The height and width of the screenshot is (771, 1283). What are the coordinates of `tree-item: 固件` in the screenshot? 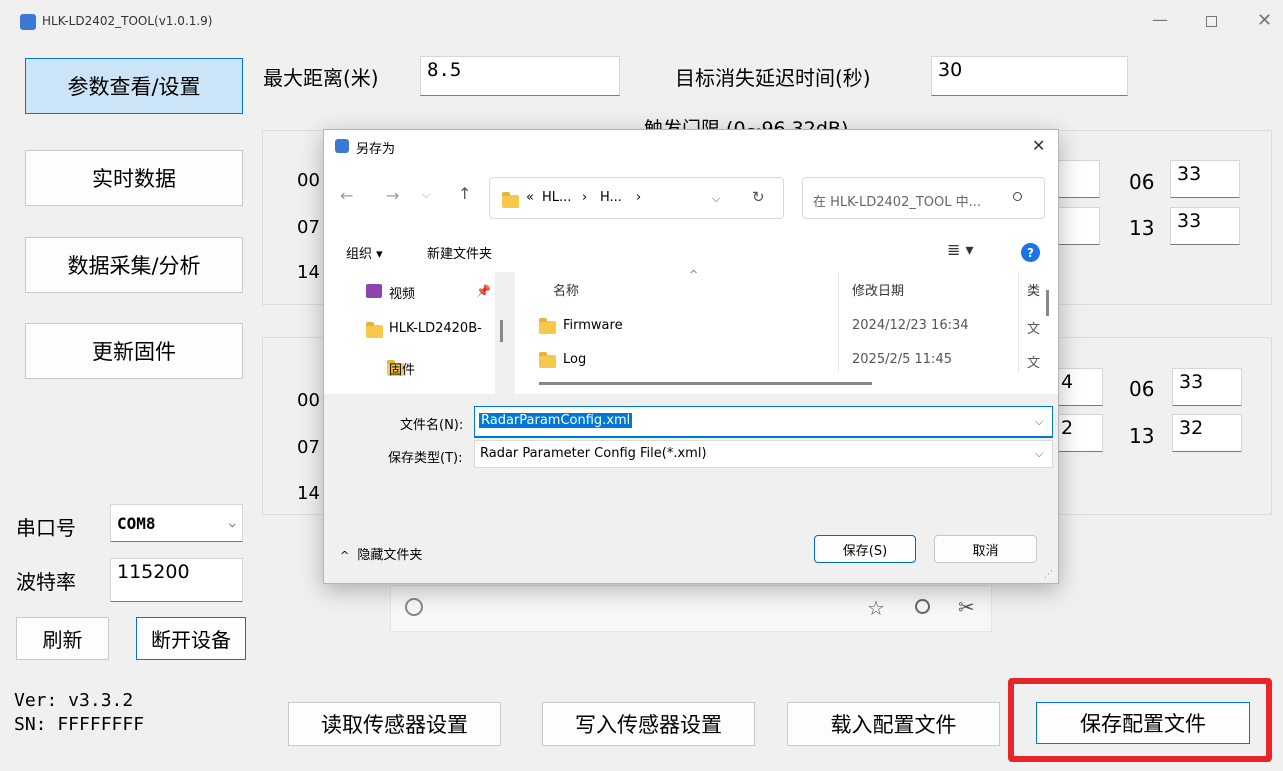 It's located at (402, 368).